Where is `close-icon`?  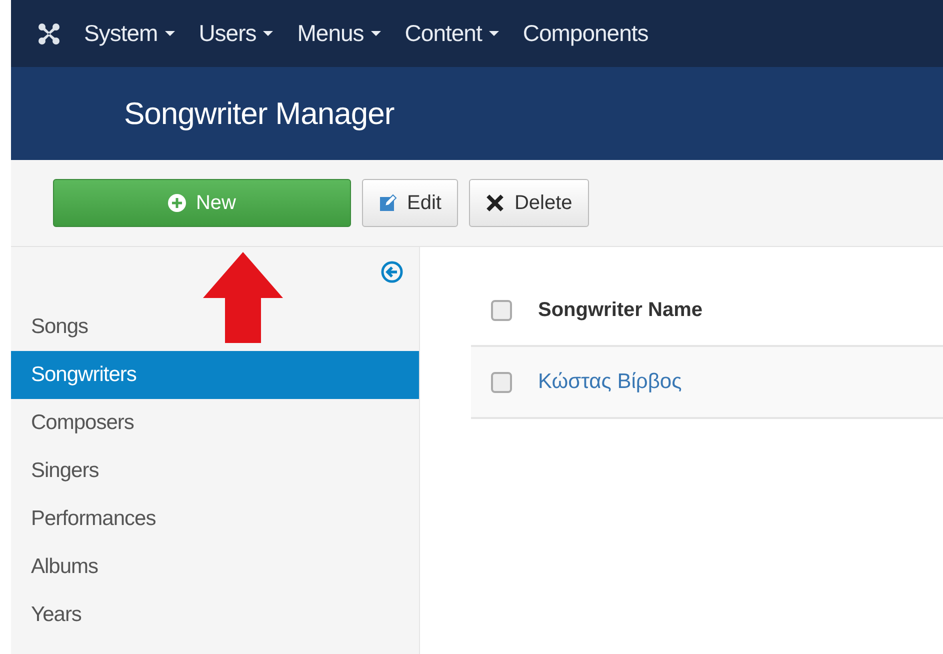 close-icon is located at coordinates (495, 203).